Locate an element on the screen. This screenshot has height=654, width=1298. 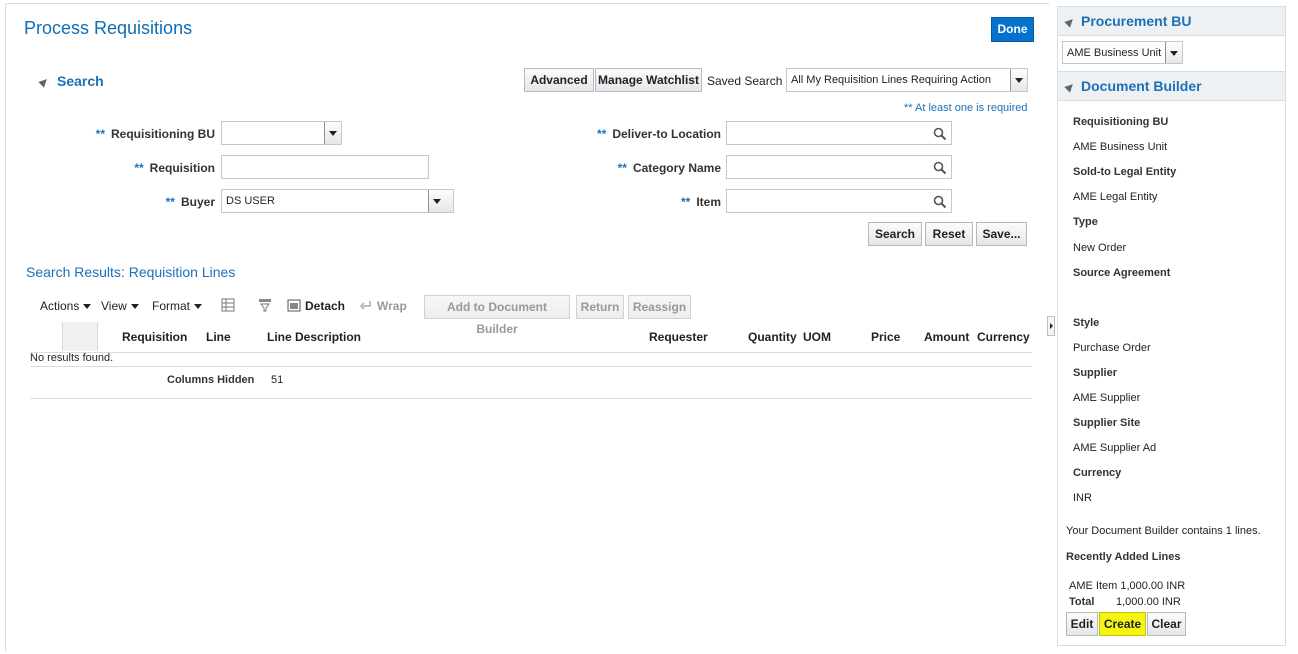
clear-button: Clear is located at coordinates (1166, 624).